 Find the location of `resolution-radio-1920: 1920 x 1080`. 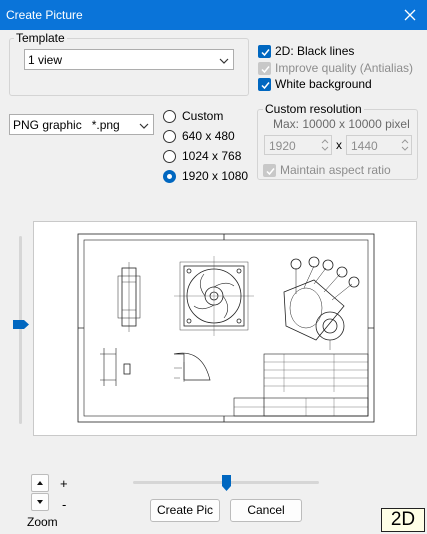

resolution-radio-1920: 1920 x 1080 is located at coordinates (205, 176).